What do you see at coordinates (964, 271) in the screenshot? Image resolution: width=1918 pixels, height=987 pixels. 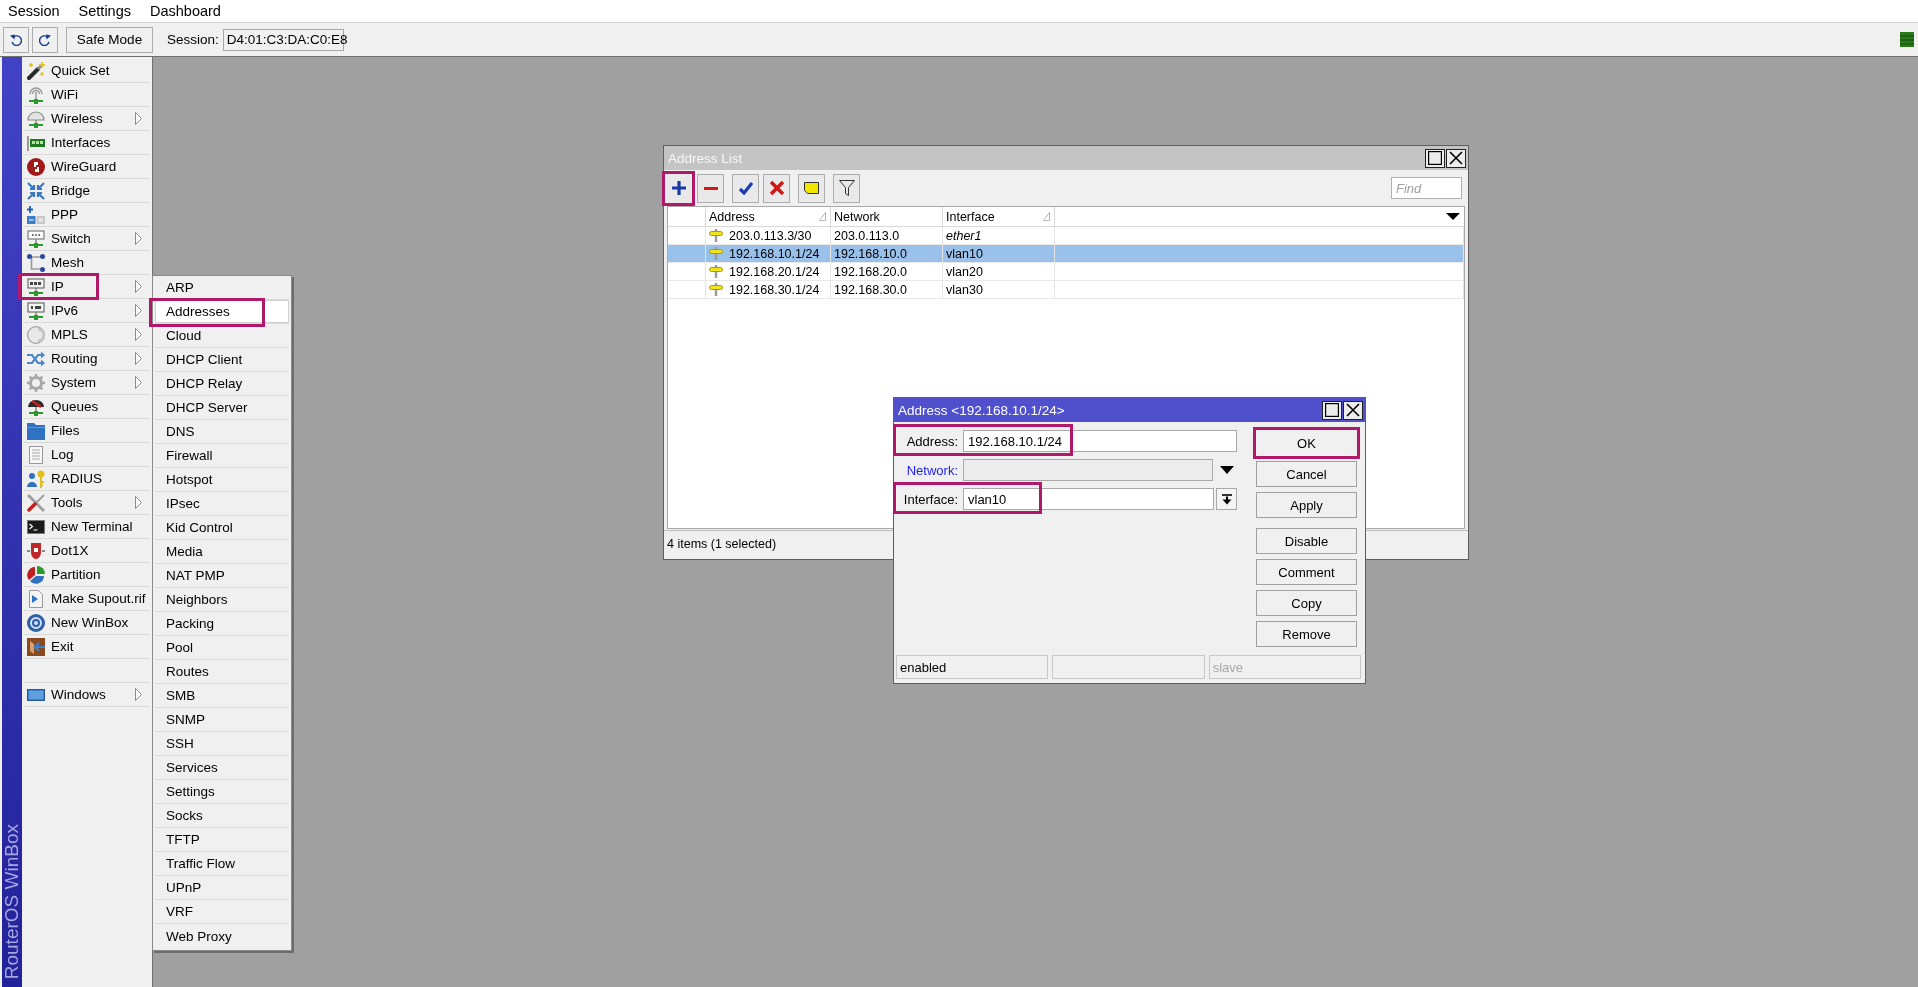 I see `table-cell: vlan20` at bounding box center [964, 271].